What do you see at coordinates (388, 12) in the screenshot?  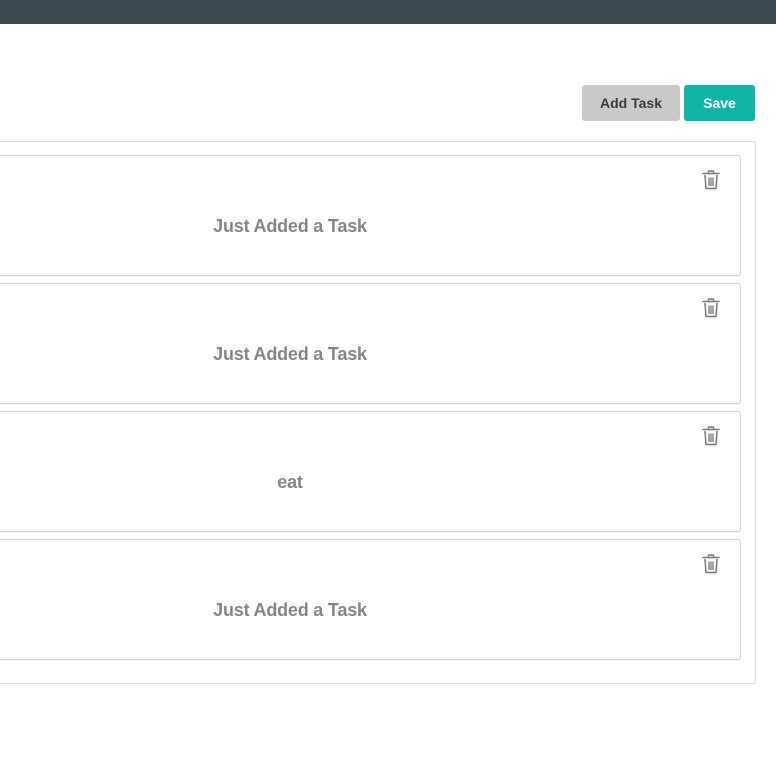 I see `top-navigation-bar` at bounding box center [388, 12].